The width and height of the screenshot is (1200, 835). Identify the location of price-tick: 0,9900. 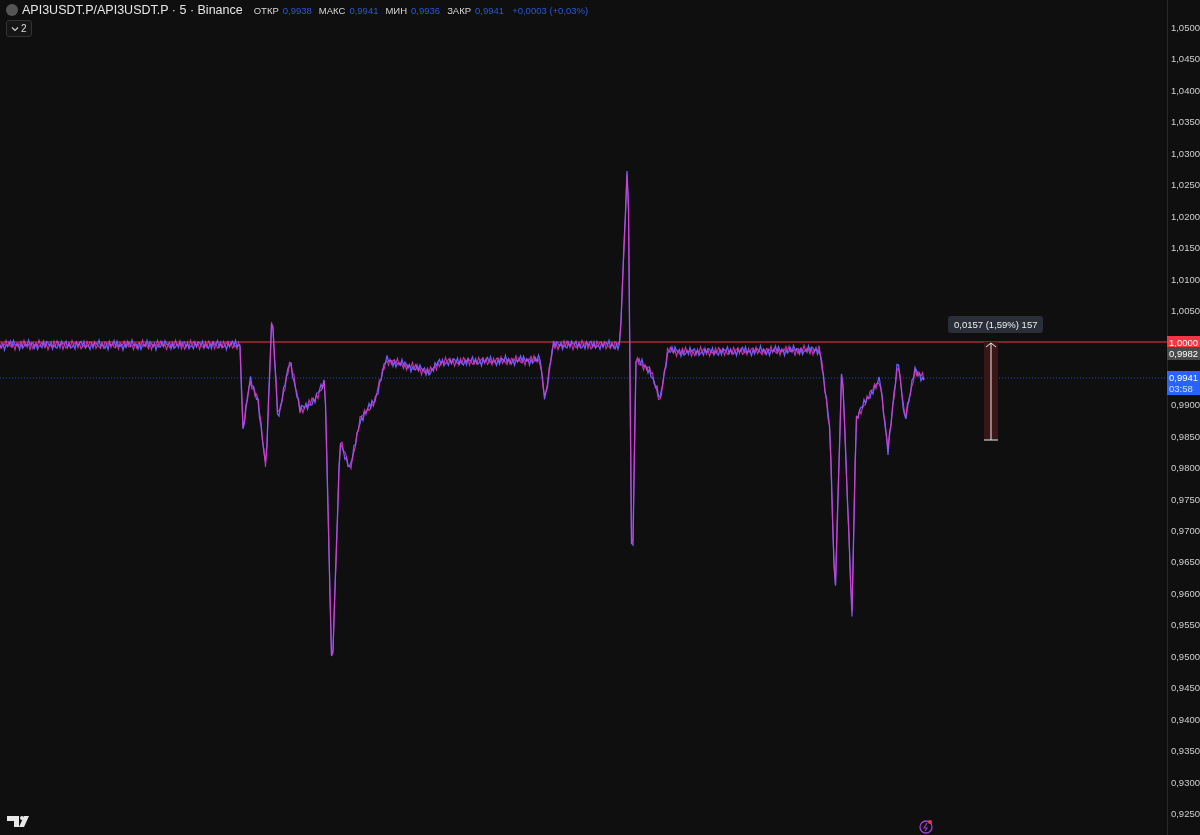
(1185, 404).